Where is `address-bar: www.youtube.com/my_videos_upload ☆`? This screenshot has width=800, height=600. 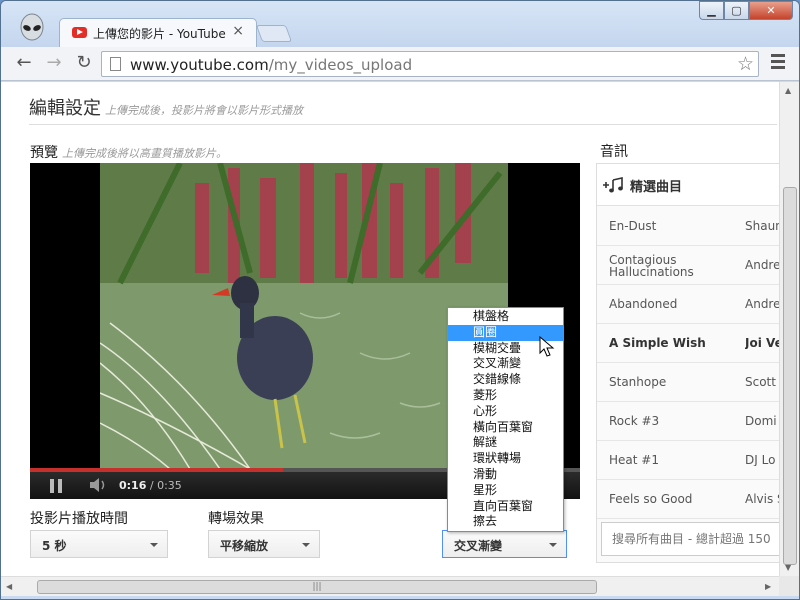
address-bar: www.youtube.com/my_videos_upload ☆ is located at coordinates (430, 64).